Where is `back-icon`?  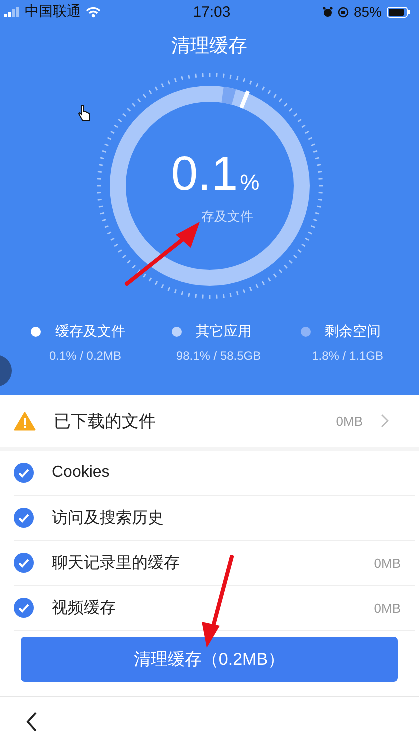 back-icon is located at coordinates (32, 722).